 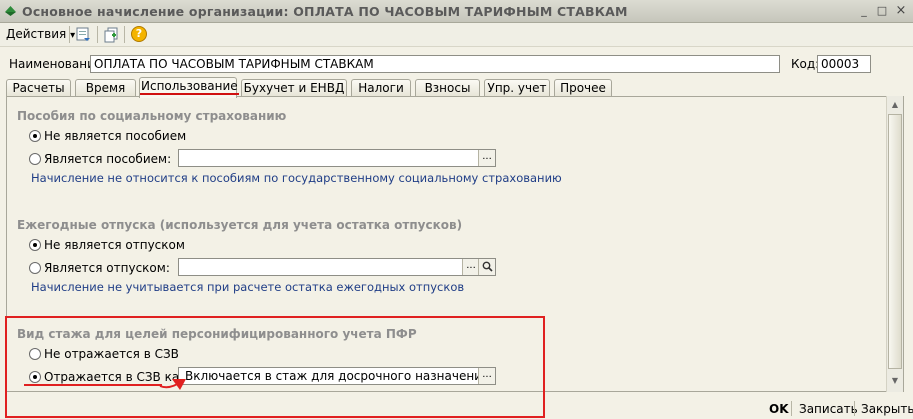 What do you see at coordinates (844, 64) in the screenshot?
I see `code-input: 00003` at bounding box center [844, 64].